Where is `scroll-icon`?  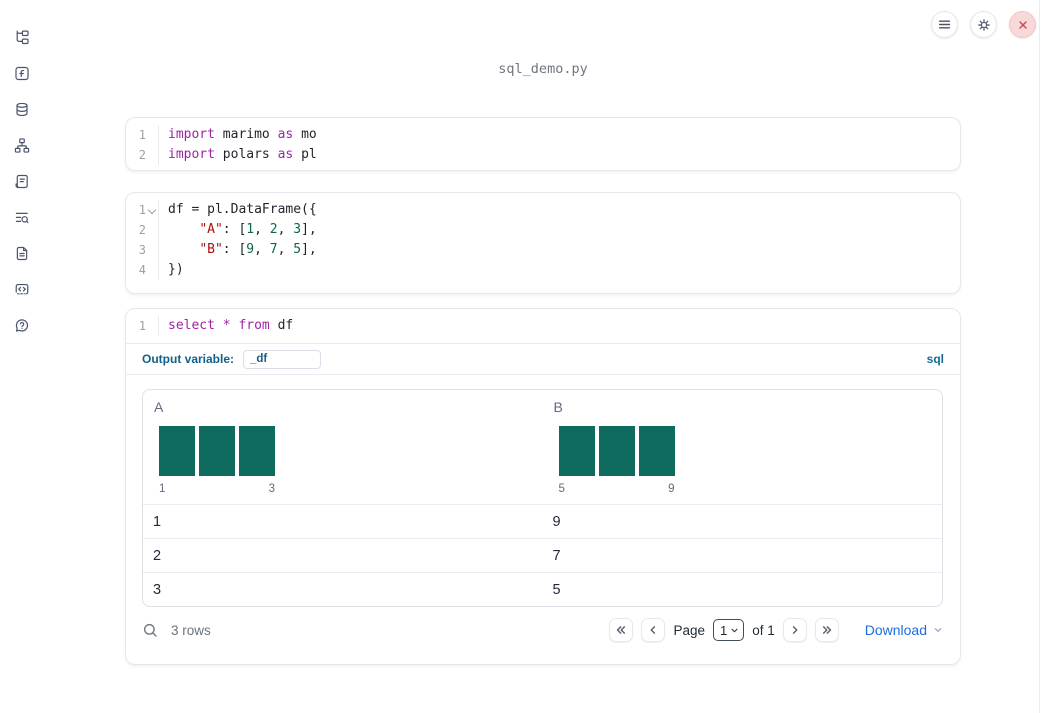 scroll-icon is located at coordinates (21, 181).